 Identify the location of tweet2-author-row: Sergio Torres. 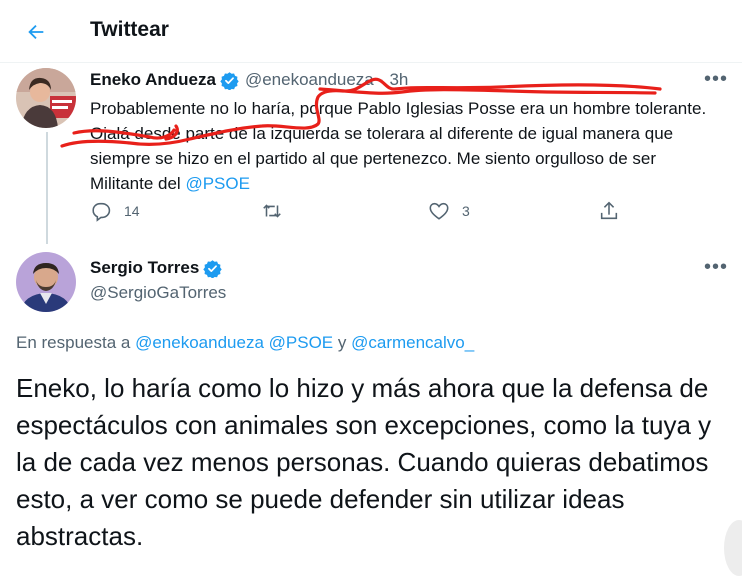
(156, 268).